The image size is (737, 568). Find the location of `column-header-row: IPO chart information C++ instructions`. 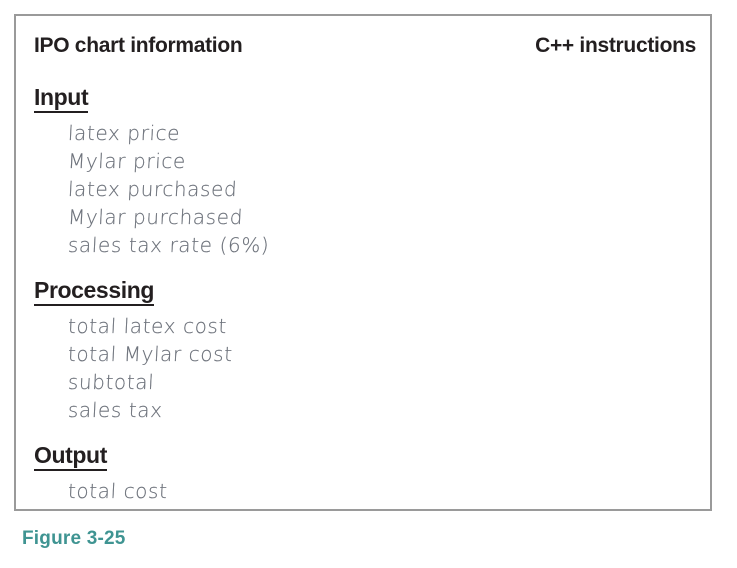

column-header-row: IPO chart information C++ instructions is located at coordinates (363, 49).